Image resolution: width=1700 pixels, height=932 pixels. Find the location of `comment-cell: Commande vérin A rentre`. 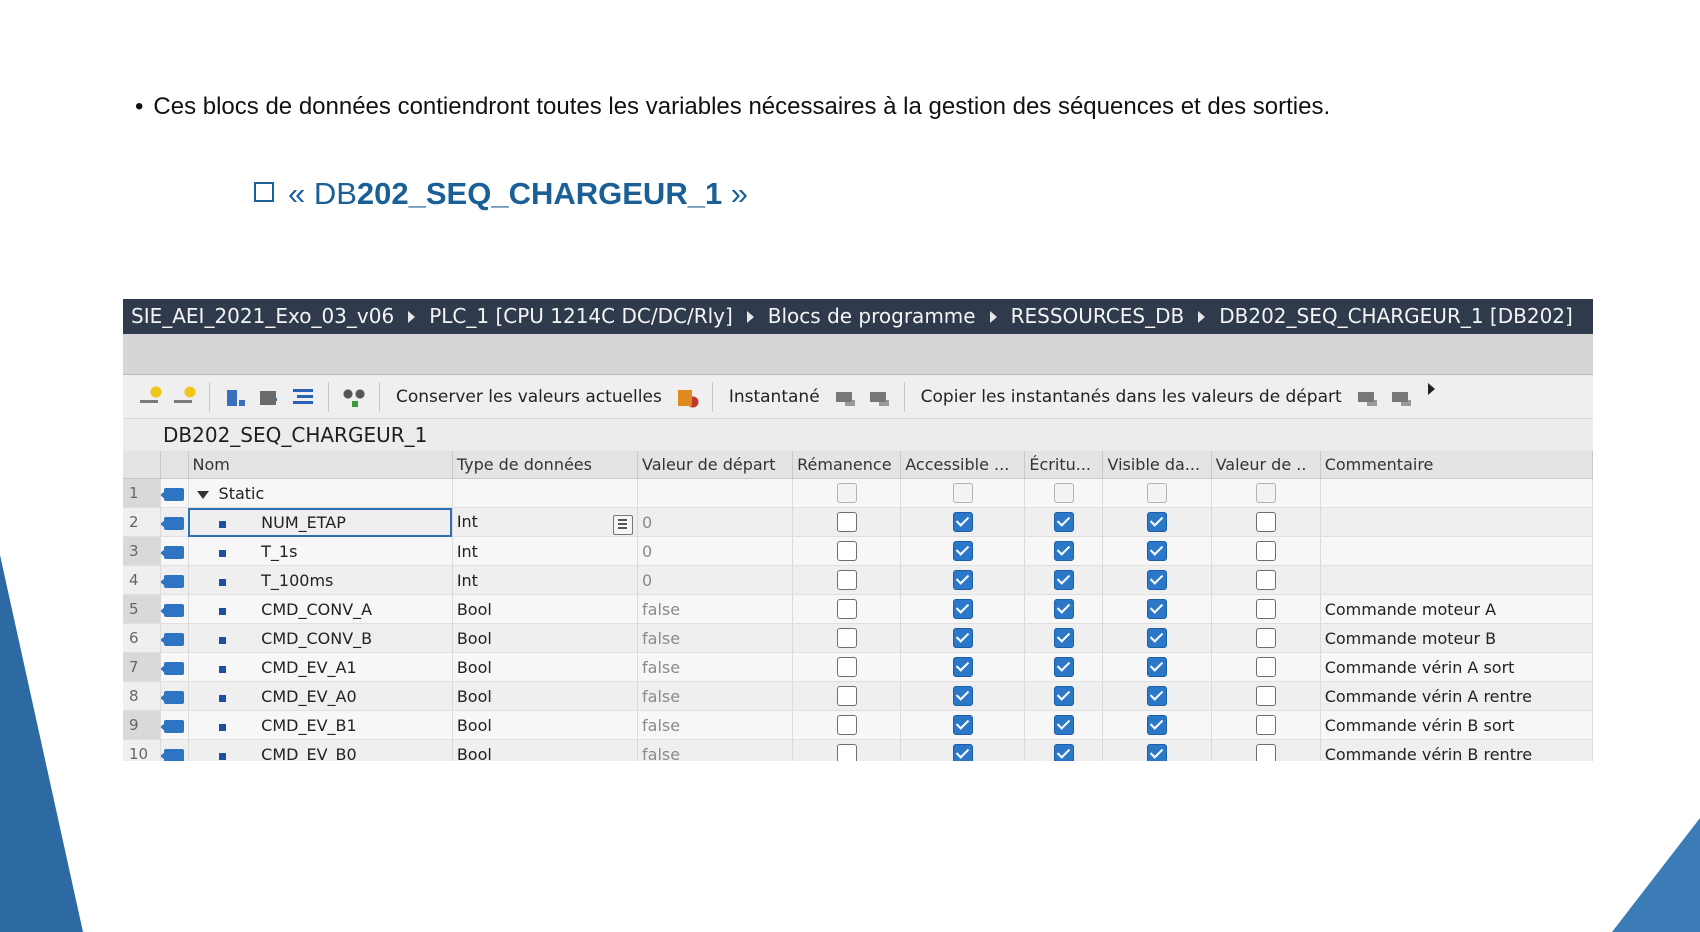

comment-cell: Commande vérin A rentre is located at coordinates (1456, 696).